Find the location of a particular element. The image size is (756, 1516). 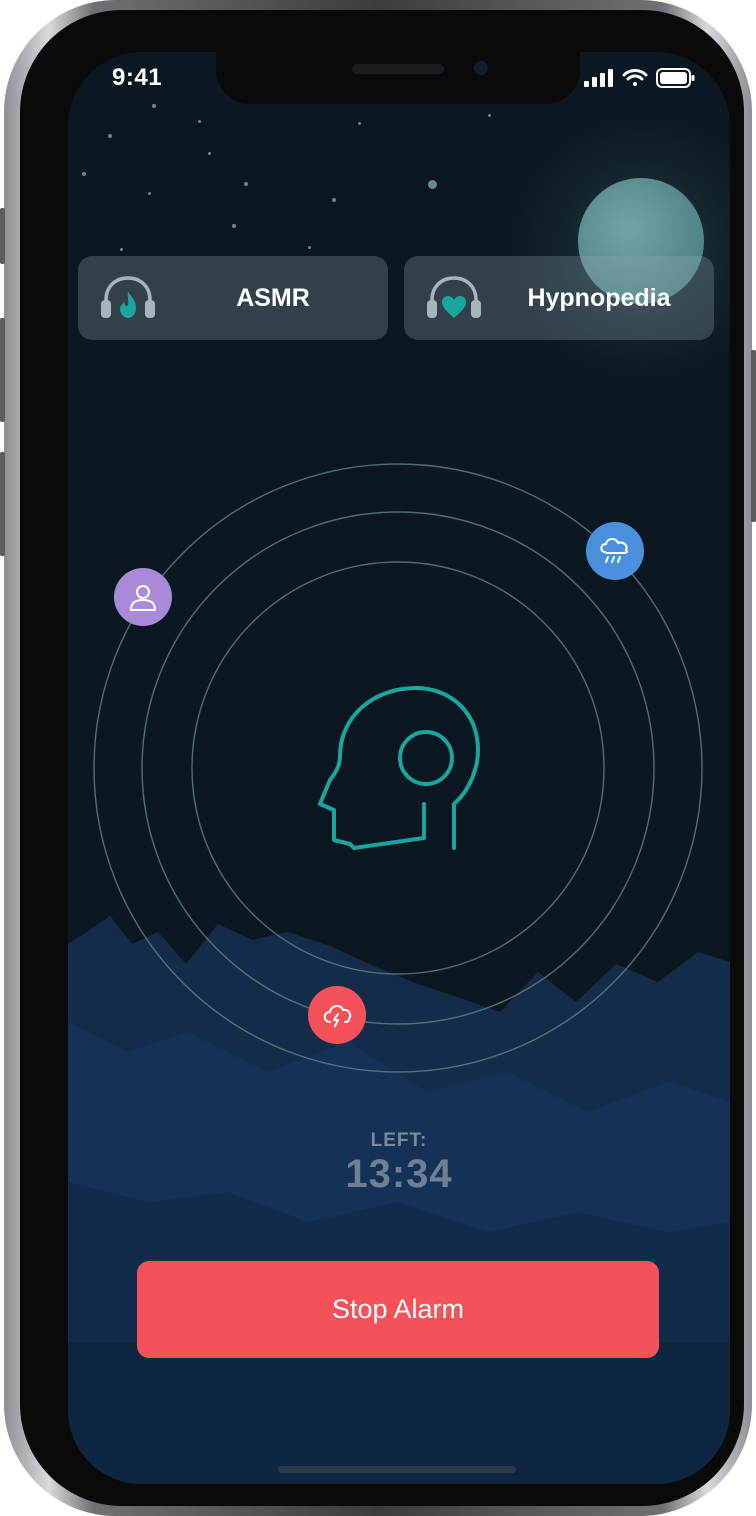

volume-down-button is located at coordinates (2, 504).